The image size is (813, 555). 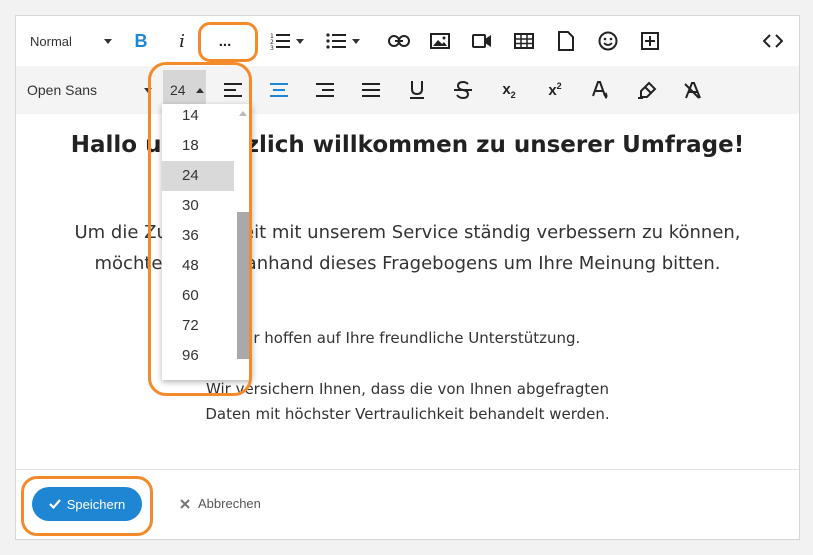 What do you see at coordinates (198, 117) in the screenshot?
I see `font-size-option: 14` at bounding box center [198, 117].